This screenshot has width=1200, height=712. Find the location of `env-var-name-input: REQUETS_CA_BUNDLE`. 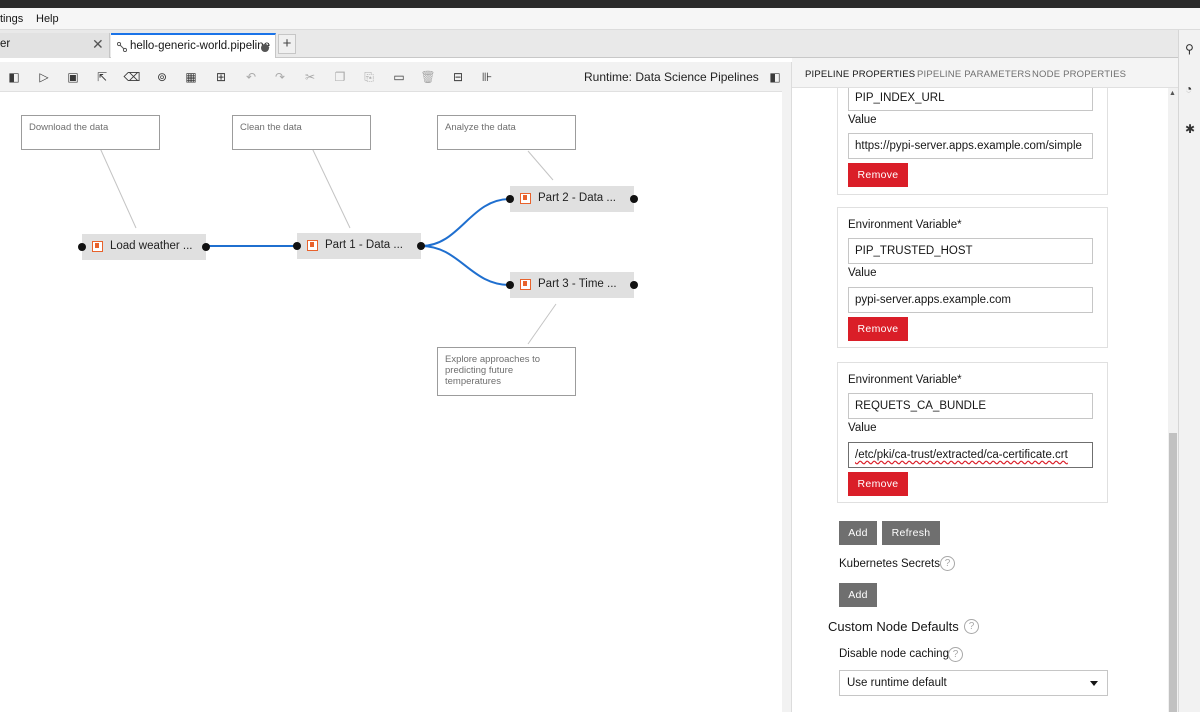

env-var-name-input: REQUETS_CA_BUNDLE is located at coordinates (970, 406).